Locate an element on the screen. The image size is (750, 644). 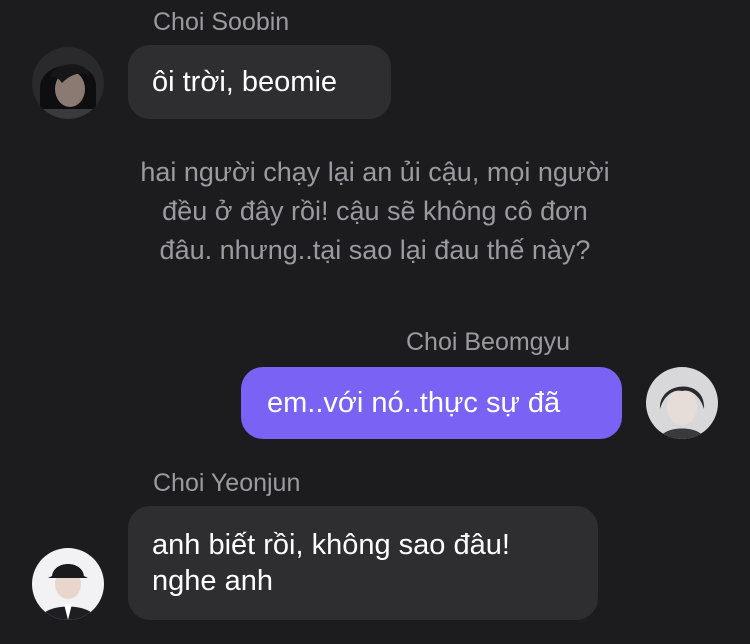
narration-line-2: đều ở đây rồi! cậu sẽ không cô đơn is located at coordinates (375, 211).